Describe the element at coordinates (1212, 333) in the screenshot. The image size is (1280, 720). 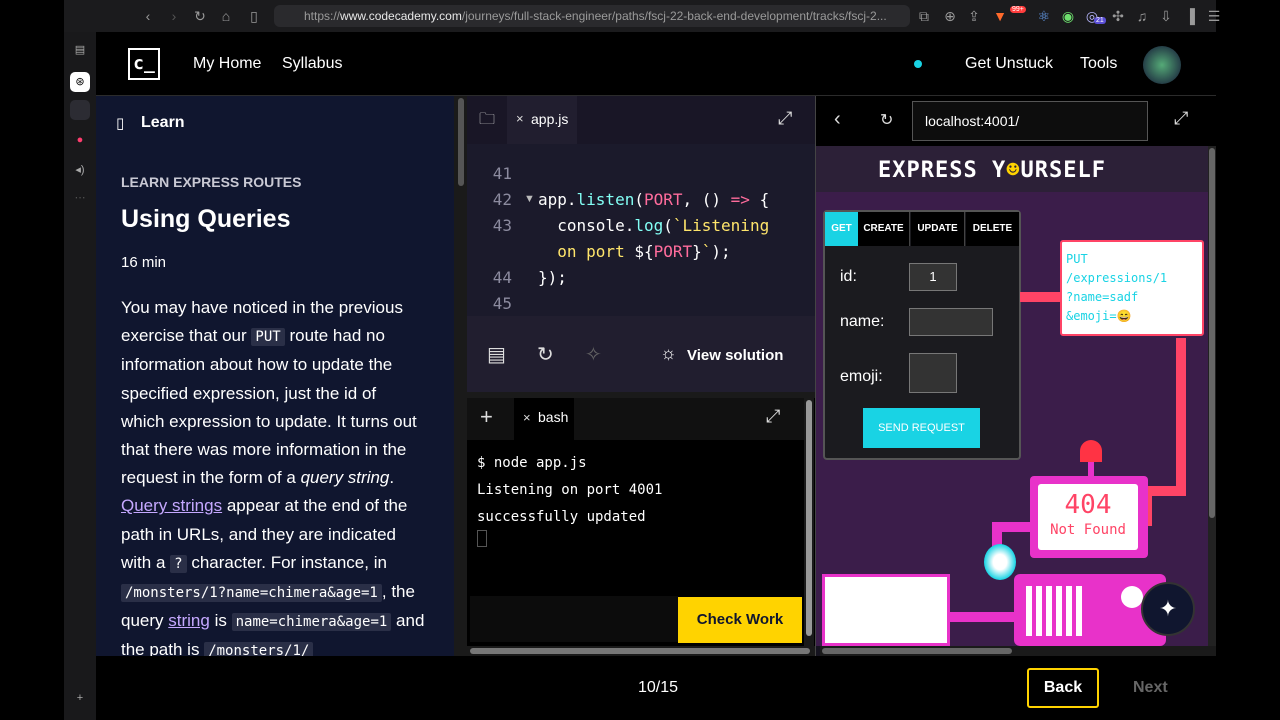
I see `preview-scrollbar-thumb` at that location.